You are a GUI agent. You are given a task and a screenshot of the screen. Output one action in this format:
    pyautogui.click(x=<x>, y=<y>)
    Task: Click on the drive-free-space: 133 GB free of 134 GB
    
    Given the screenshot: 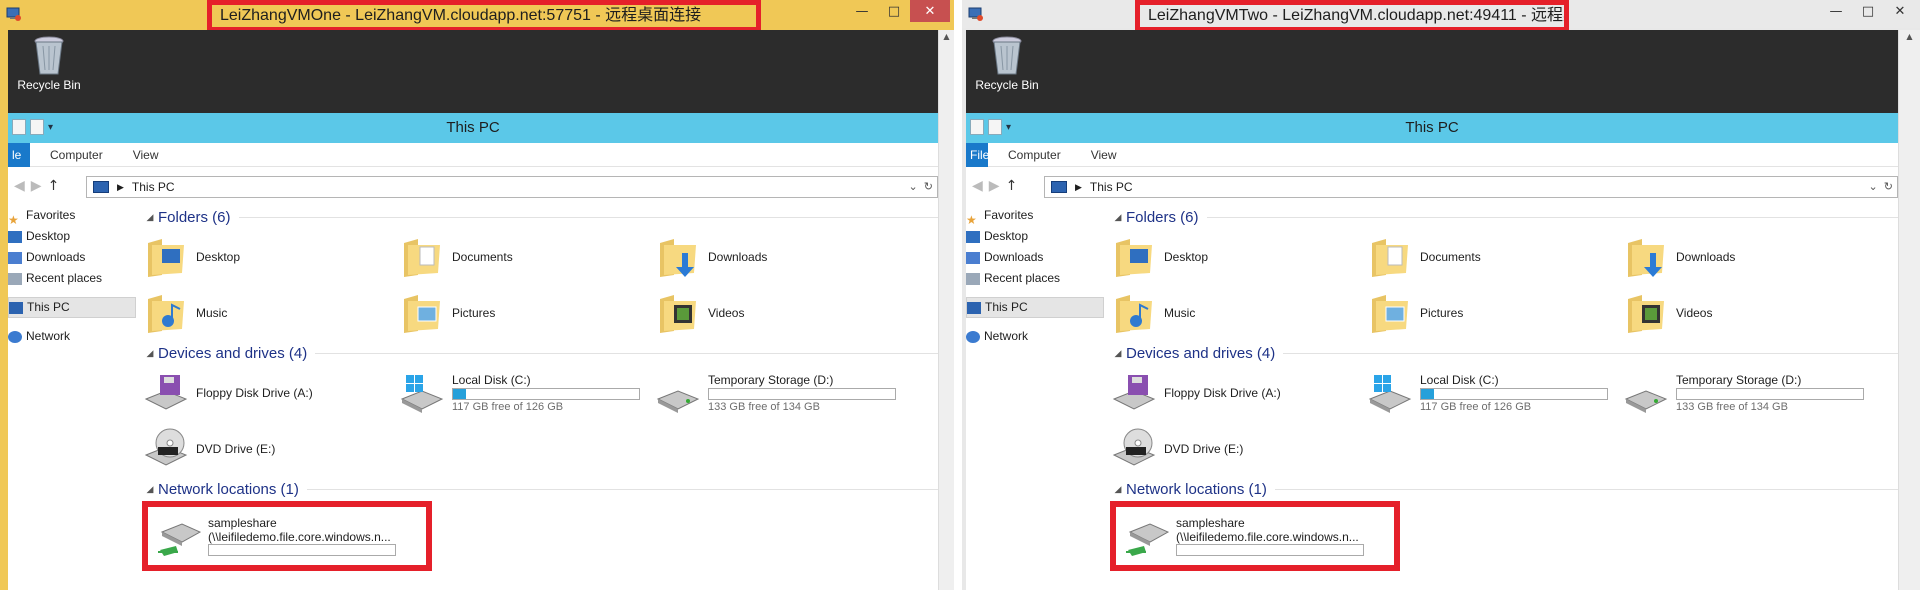 What is the action you would take?
    pyautogui.click(x=764, y=407)
    